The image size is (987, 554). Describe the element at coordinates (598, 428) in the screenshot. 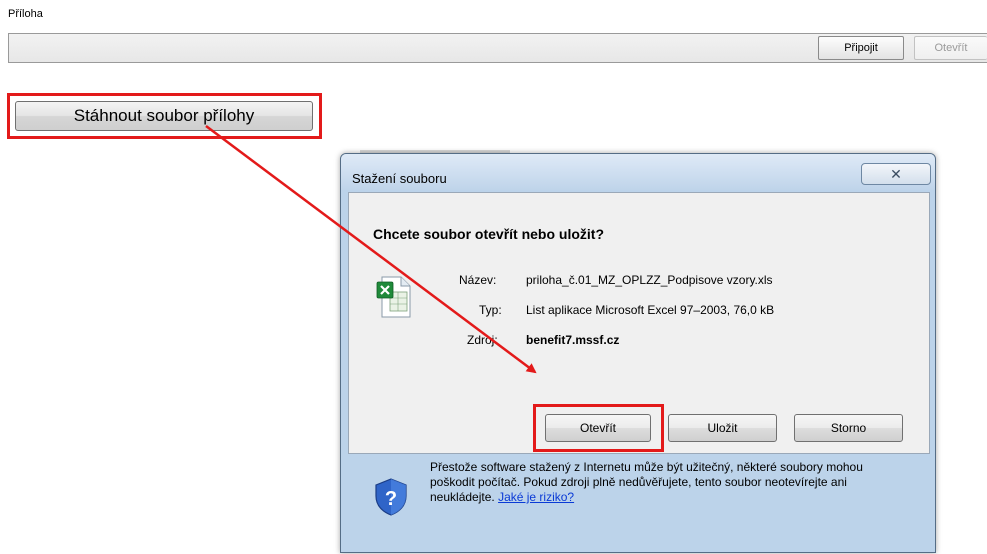

I see `open-button: Otevřít` at that location.